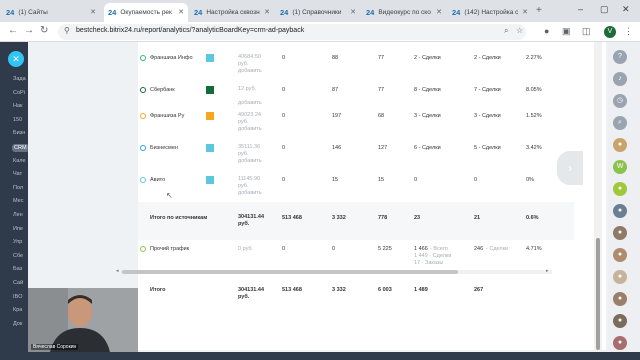 The image size is (640, 360). What do you see at coordinates (421, 249) in the screenshot?
I see `deals-count: 1 466` at bounding box center [421, 249].